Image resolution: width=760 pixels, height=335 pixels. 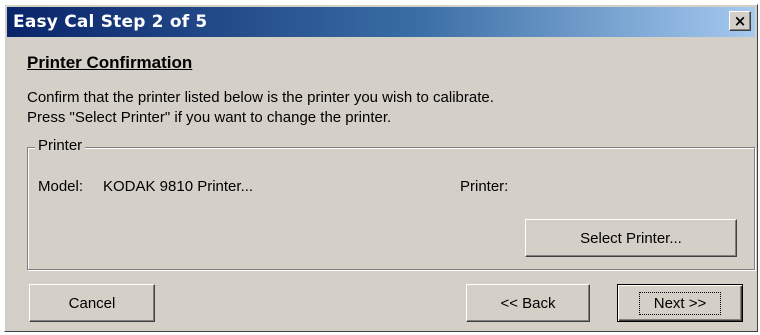 I want to click on back-button: << Back, so click(x=528, y=303).